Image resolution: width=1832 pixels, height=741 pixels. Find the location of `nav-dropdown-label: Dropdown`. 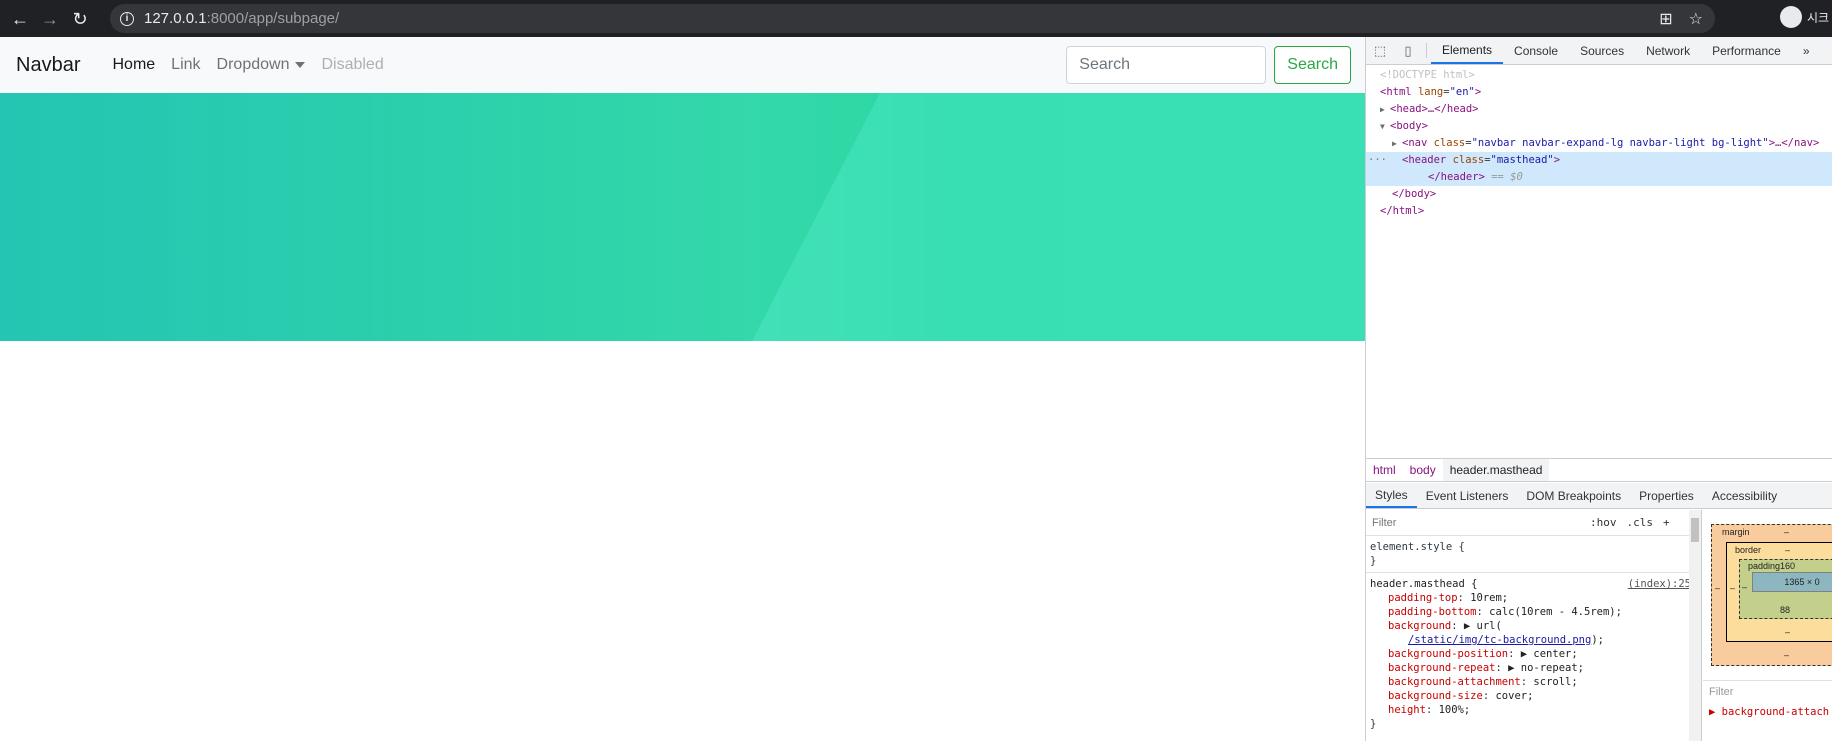

nav-dropdown-label: Dropdown is located at coordinates (253, 64).